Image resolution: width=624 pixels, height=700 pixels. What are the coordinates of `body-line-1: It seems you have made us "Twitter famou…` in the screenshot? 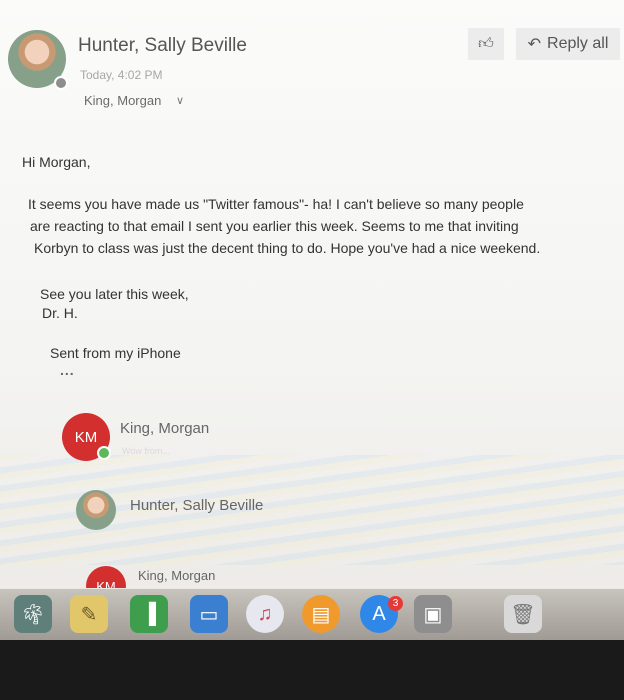 It's located at (276, 204).